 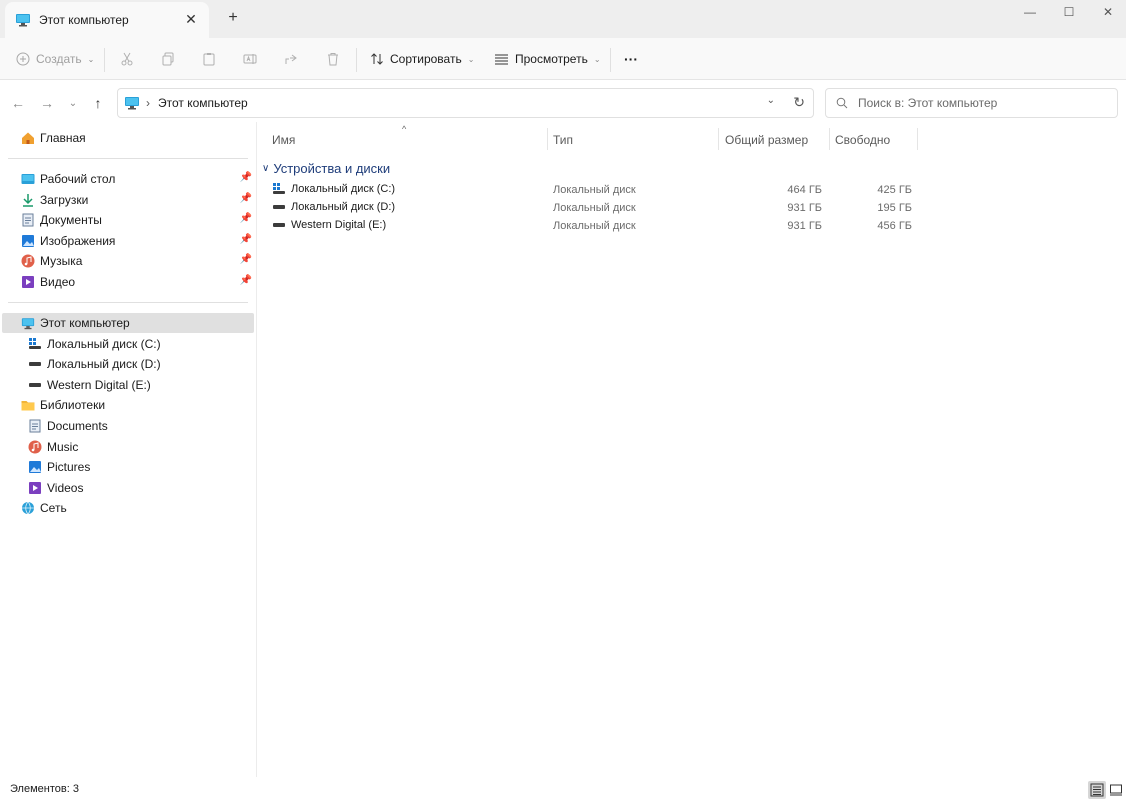 I want to click on sort-button: Сортировать ⌄, so click(x=422, y=59).